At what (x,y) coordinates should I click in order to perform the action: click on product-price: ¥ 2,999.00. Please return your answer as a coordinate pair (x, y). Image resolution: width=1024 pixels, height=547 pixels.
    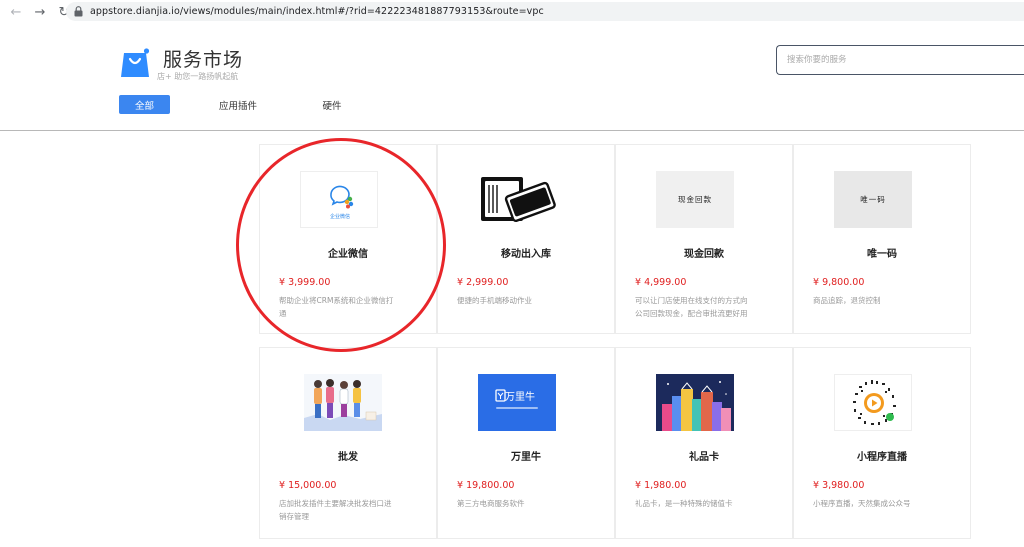
    Looking at the image, I should click on (483, 282).